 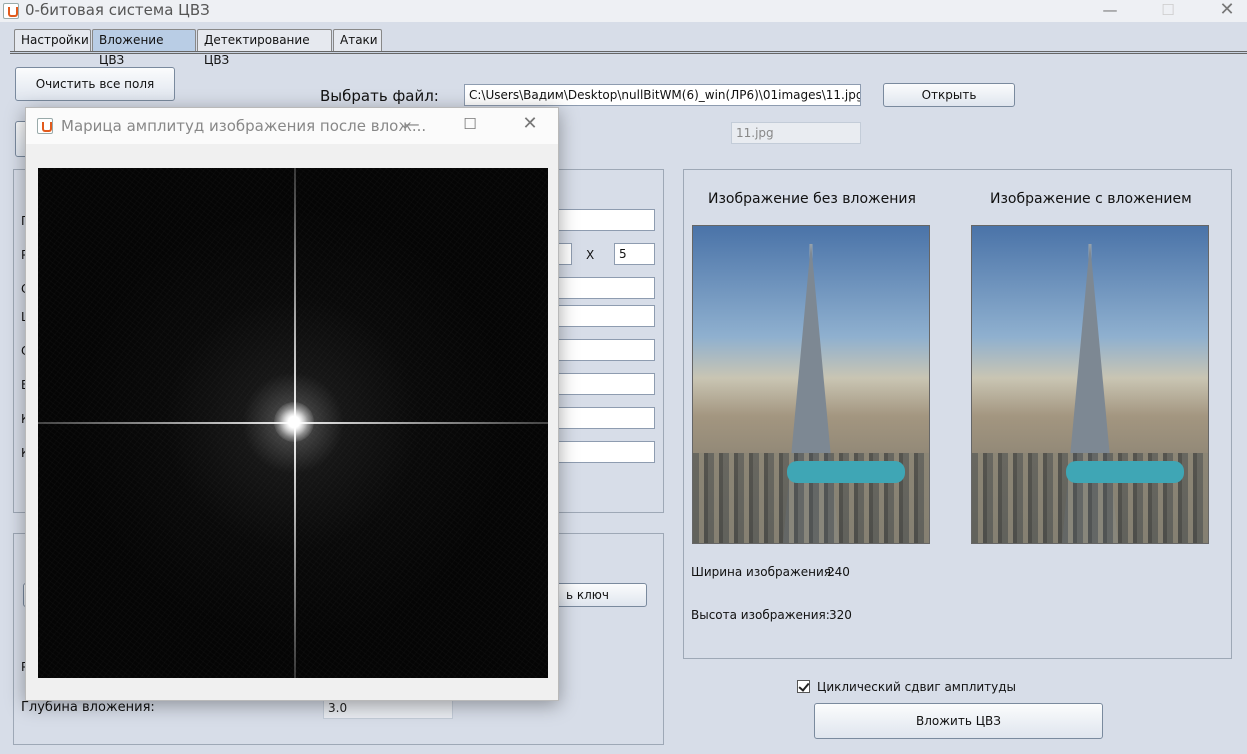 I want to click on embedded-image-title: Изображение с вложением, so click(x=1091, y=199).